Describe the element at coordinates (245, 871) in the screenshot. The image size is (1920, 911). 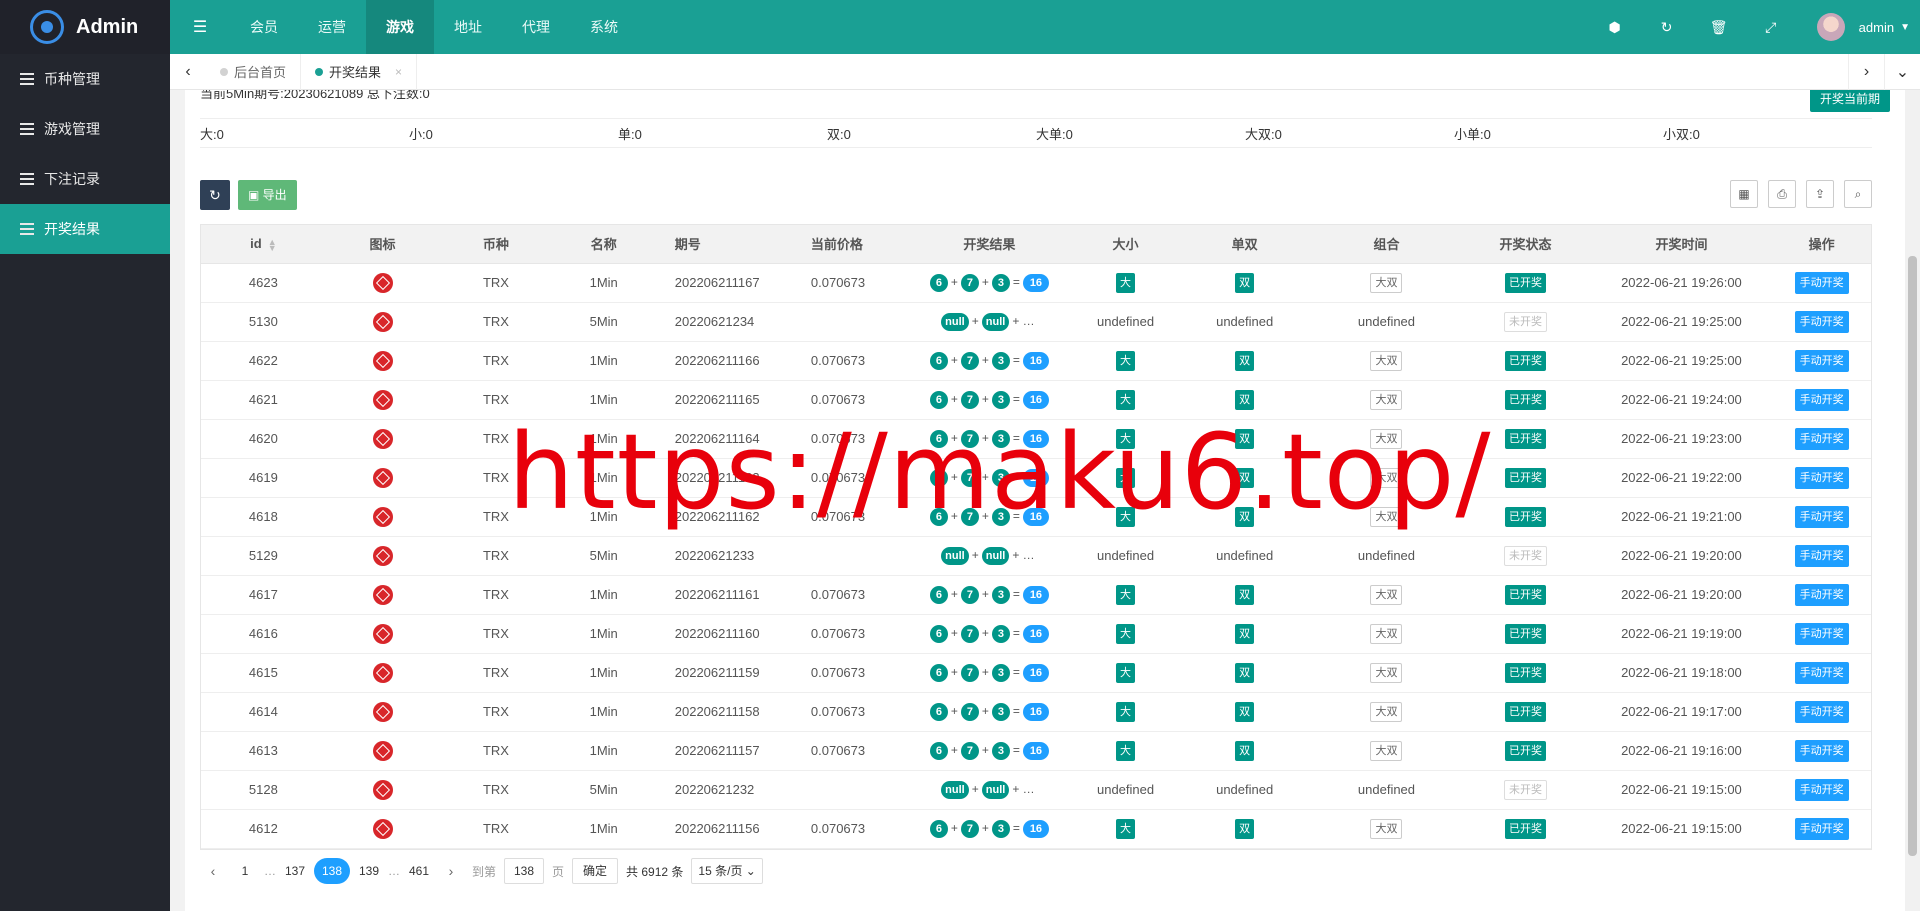
I see `page-first: 1` at that location.